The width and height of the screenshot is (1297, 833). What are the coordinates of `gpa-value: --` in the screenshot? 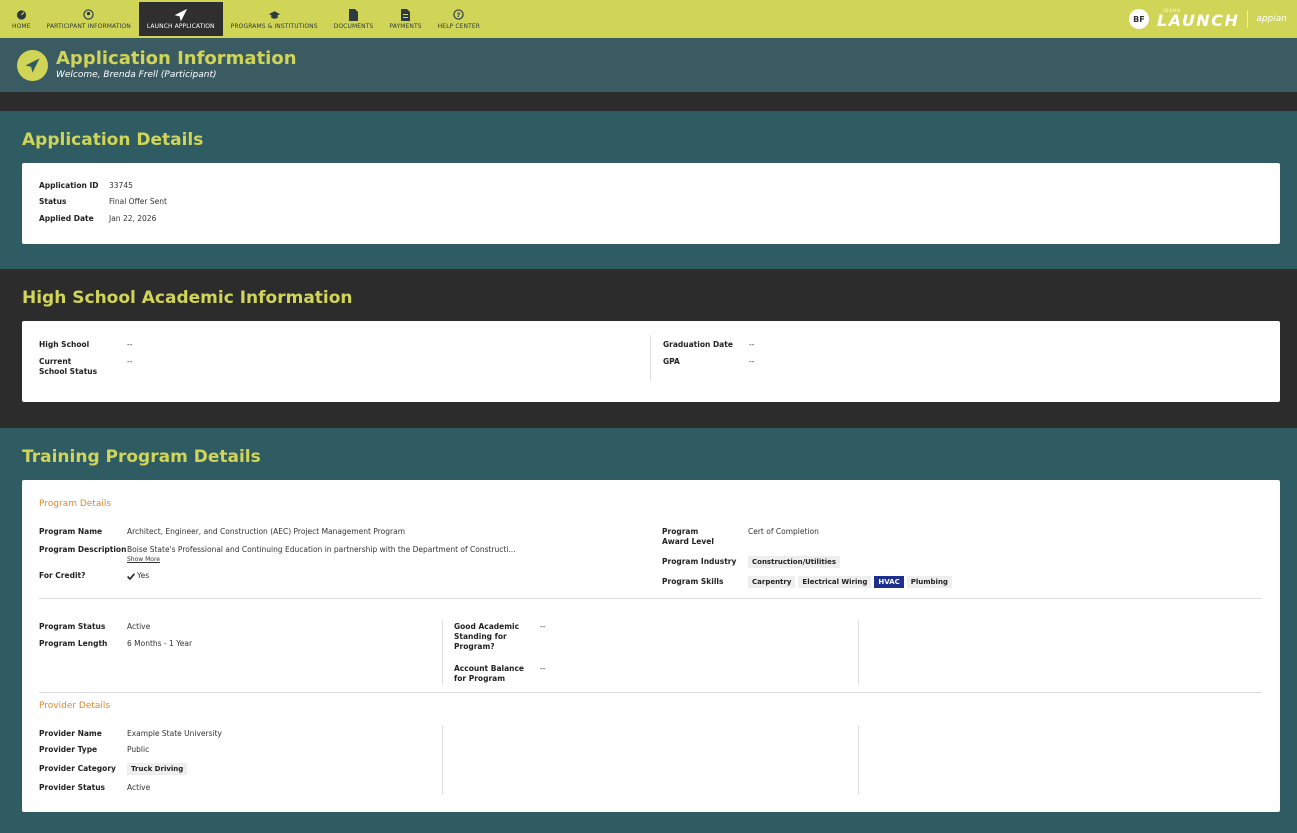 It's located at (752, 361).